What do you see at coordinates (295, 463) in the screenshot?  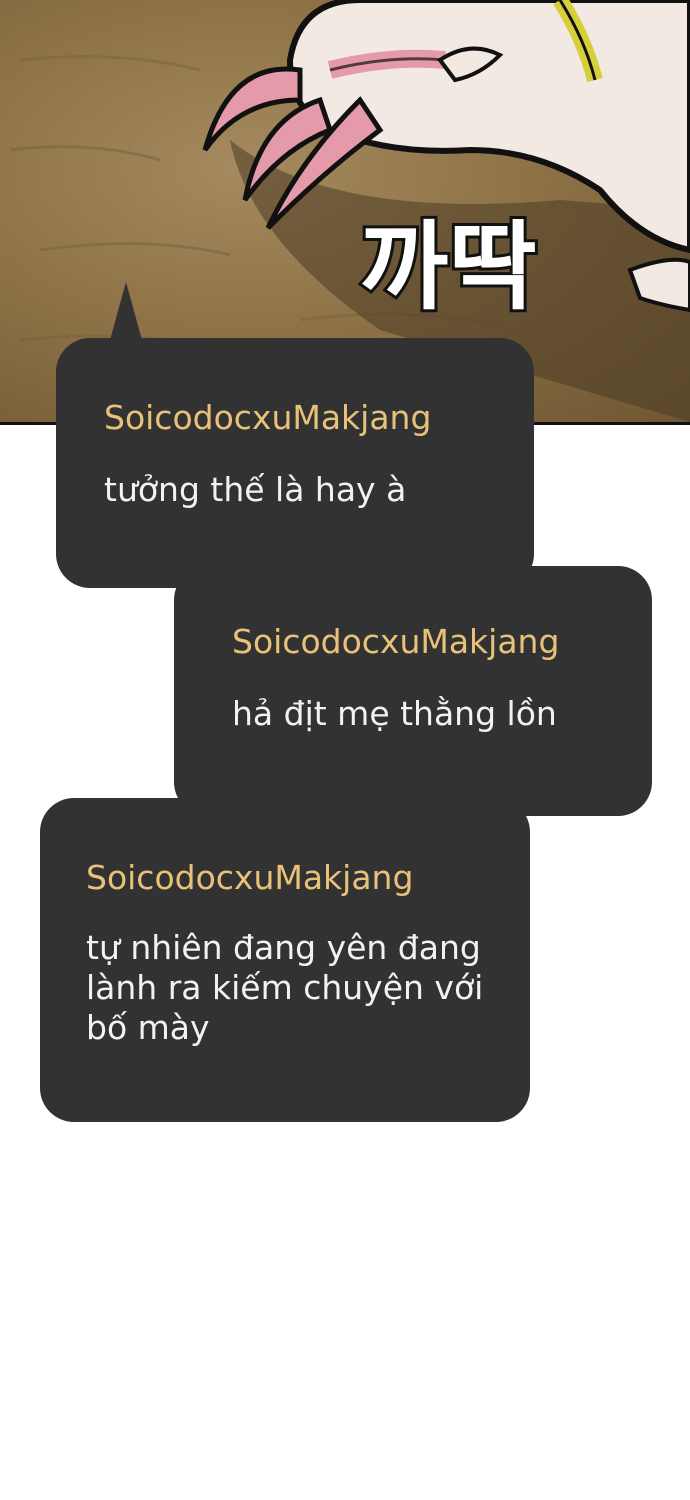 I see `comment-bubble: SoicodocxuMakjang tưởng thế là hay à` at bounding box center [295, 463].